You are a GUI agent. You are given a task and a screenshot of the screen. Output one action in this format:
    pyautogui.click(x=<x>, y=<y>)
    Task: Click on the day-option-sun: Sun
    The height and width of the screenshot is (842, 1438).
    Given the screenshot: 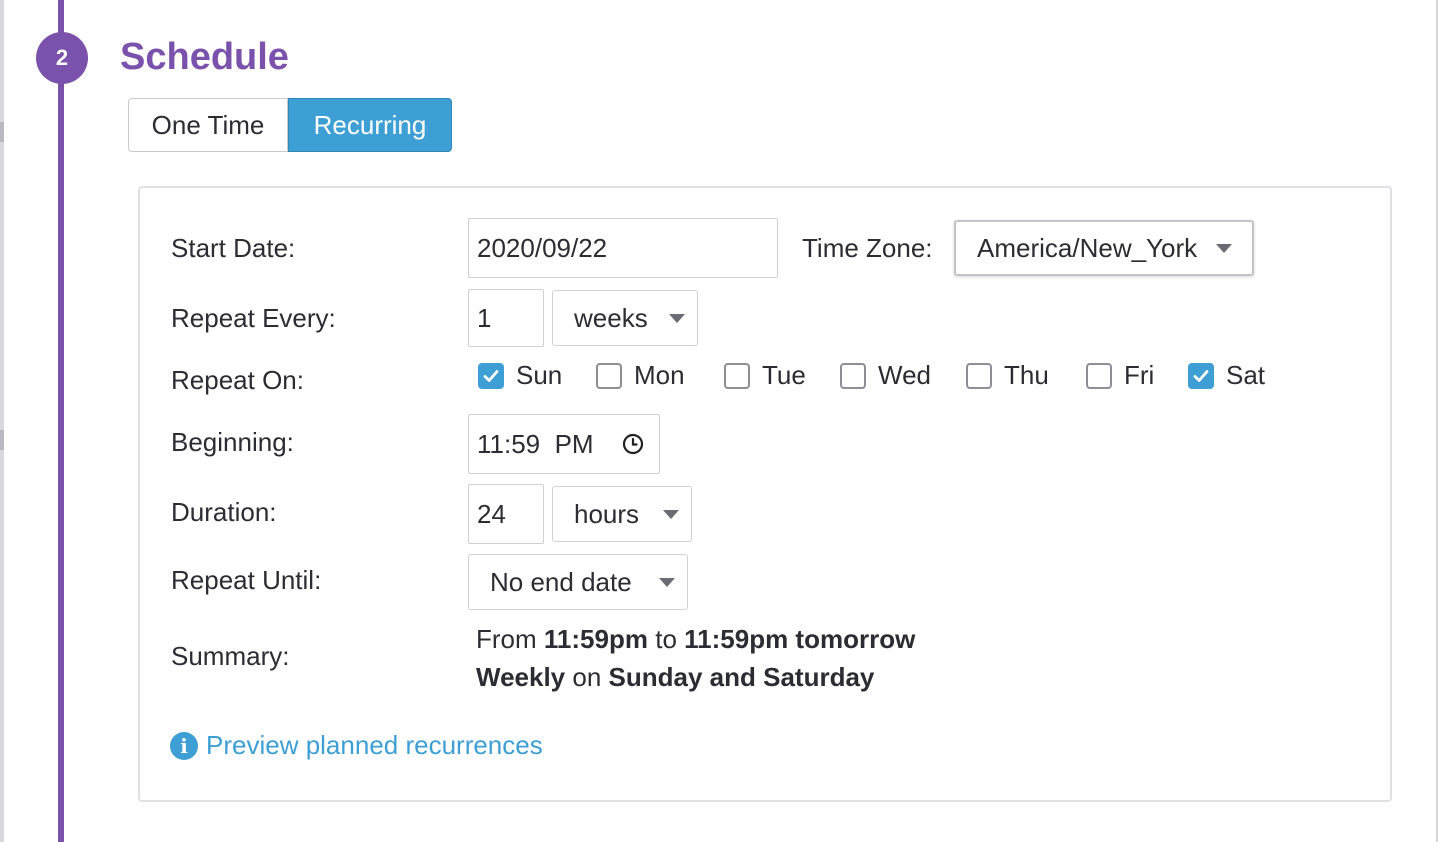 What is the action you would take?
    pyautogui.click(x=520, y=375)
    